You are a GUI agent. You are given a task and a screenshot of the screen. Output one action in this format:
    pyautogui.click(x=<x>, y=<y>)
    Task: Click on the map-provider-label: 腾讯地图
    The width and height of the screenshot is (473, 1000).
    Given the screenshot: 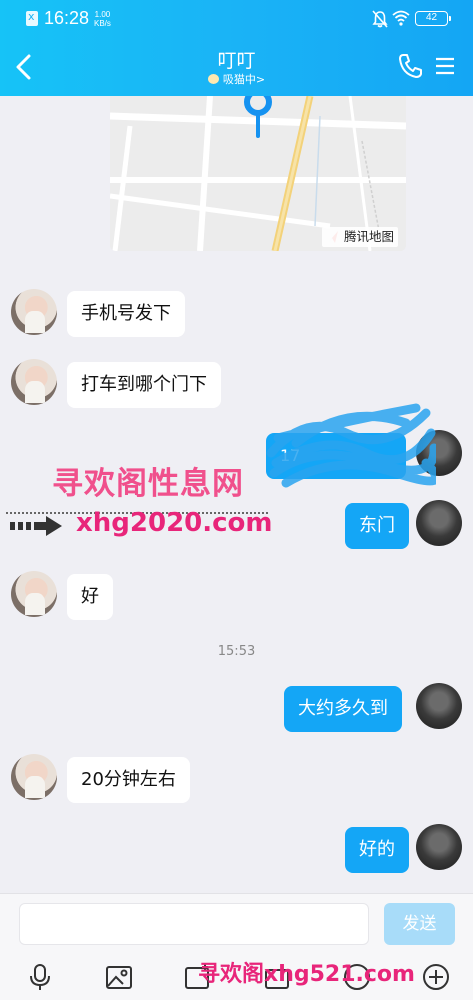 What is the action you would take?
    pyautogui.click(x=360, y=237)
    